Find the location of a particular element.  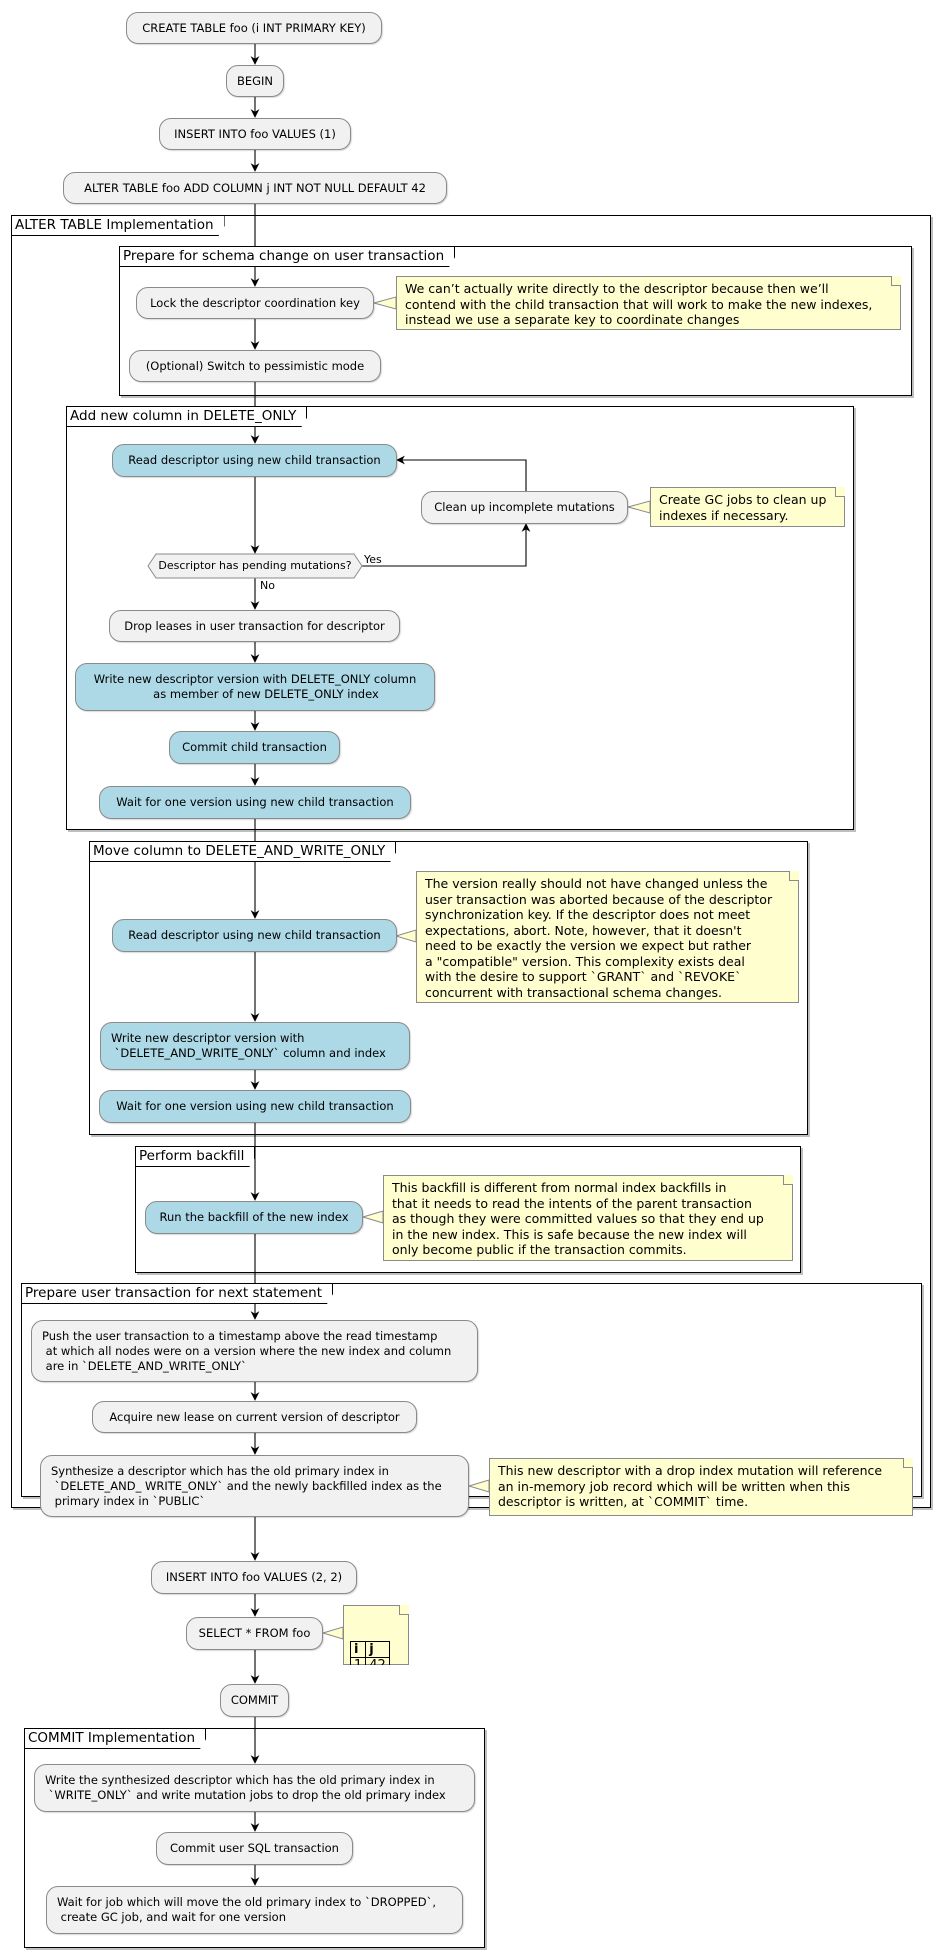

commit-node: COMMIT is located at coordinates (254, 1700).